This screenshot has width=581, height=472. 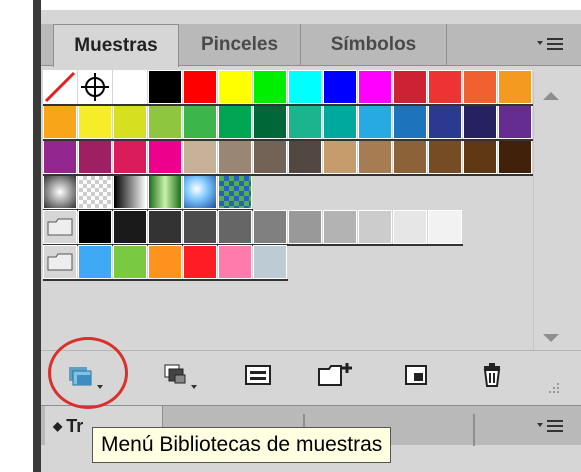 I want to click on swatch-options-icon, so click(x=258, y=375).